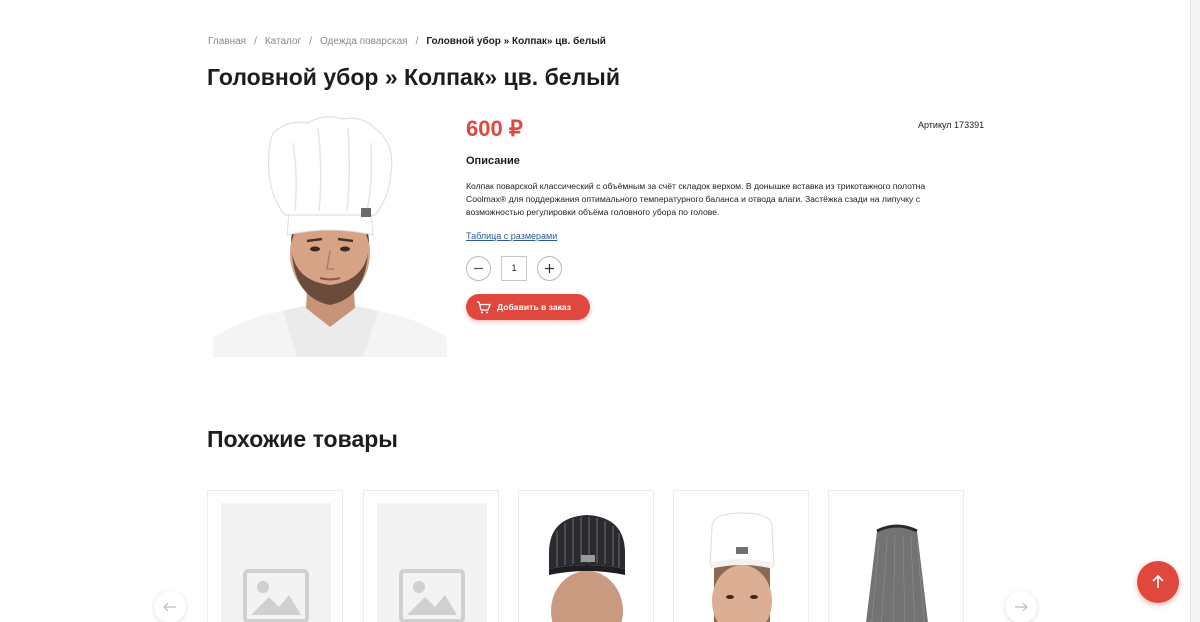 Image resolution: width=1200 pixels, height=622 pixels. What do you see at coordinates (951, 125) in the screenshot?
I see `product-sku: Артикул 173391` at bounding box center [951, 125].